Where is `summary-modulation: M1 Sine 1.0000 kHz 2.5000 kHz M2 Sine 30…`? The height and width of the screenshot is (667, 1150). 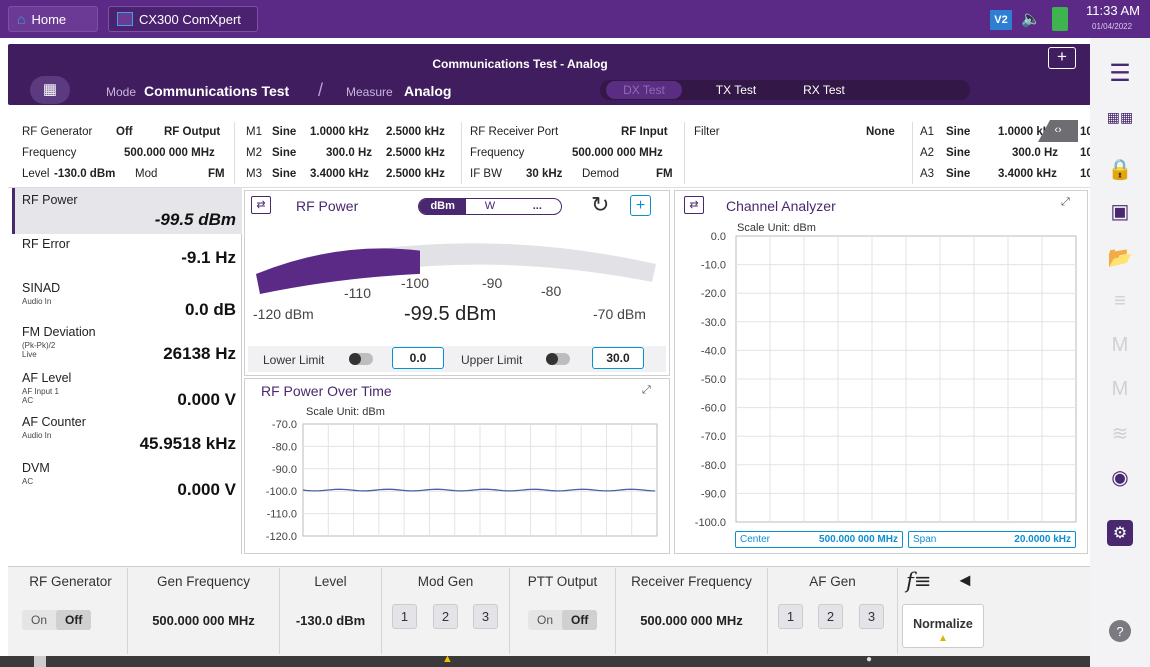
summary-modulation: M1 Sine 1.0000 kHz 2.5000 kHz M2 Sine 30… is located at coordinates (348, 153).